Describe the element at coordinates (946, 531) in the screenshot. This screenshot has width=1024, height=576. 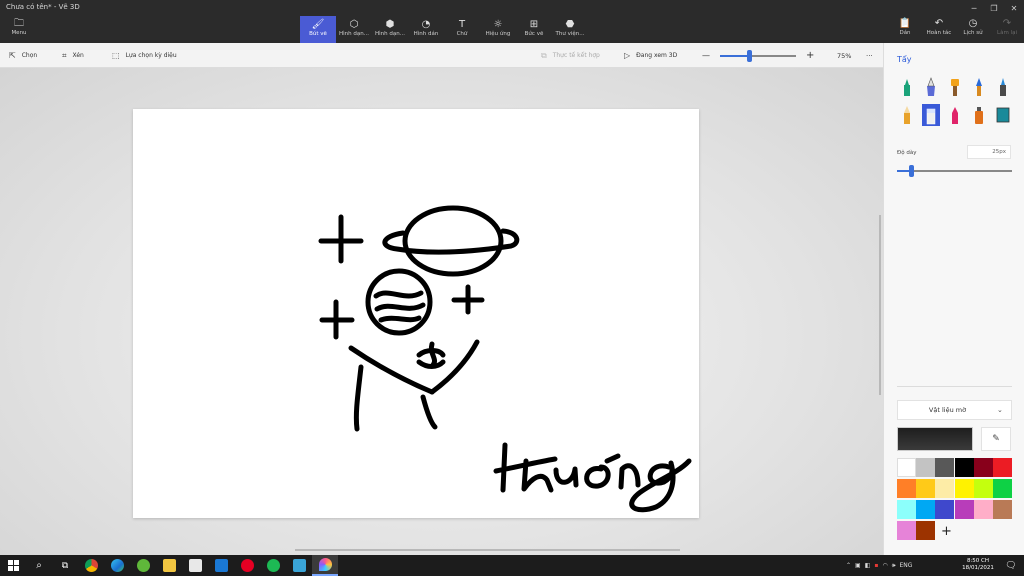
I see `add-color-button: +` at that location.